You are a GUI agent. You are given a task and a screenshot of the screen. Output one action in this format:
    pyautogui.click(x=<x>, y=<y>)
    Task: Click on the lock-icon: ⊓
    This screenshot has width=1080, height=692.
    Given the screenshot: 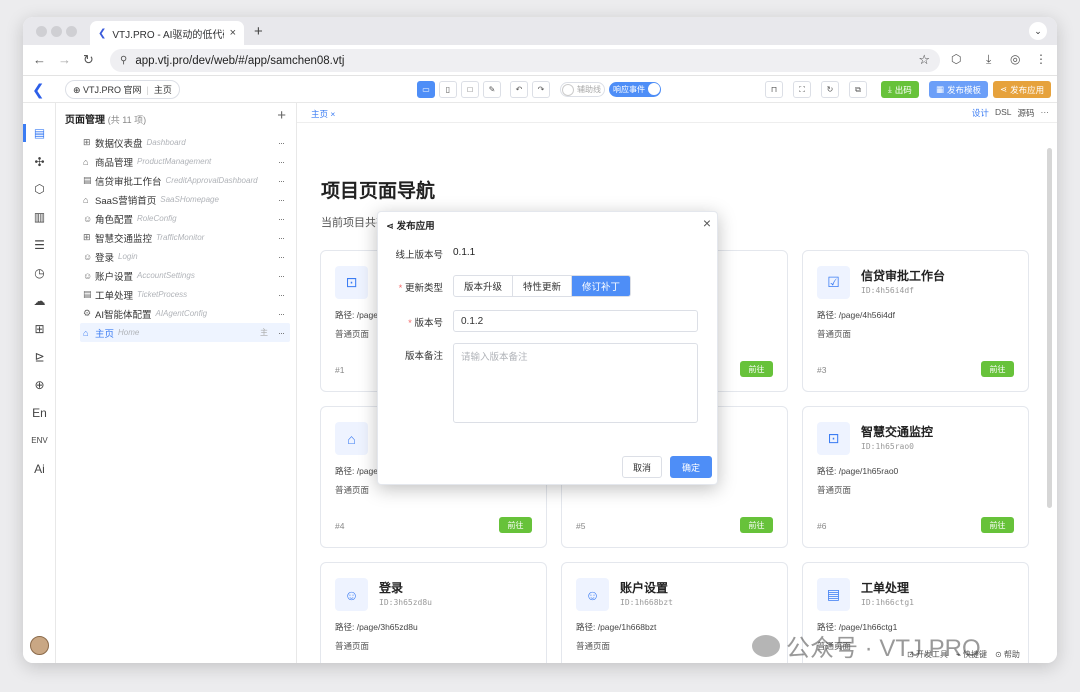 What is the action you would take?
    pyautogui.click(x=774, y=89)
    